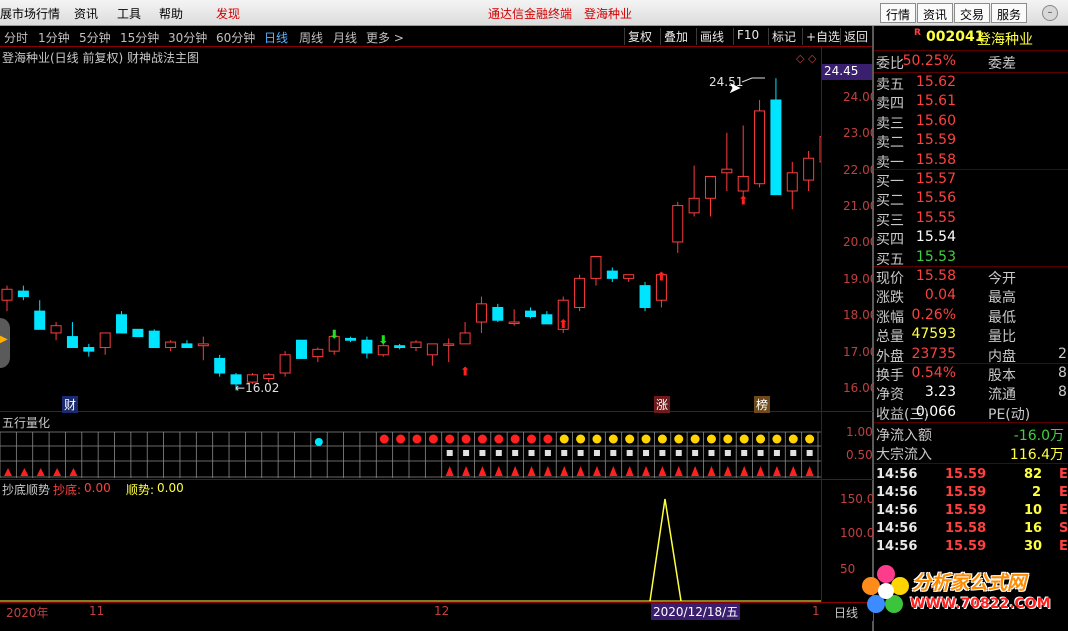 This screenshot has height=631, width=1068. What do you see at coordinates (95, 37) in the screenshot?
I see `period-5min: 5分钟` at bounding box center [95, 37].